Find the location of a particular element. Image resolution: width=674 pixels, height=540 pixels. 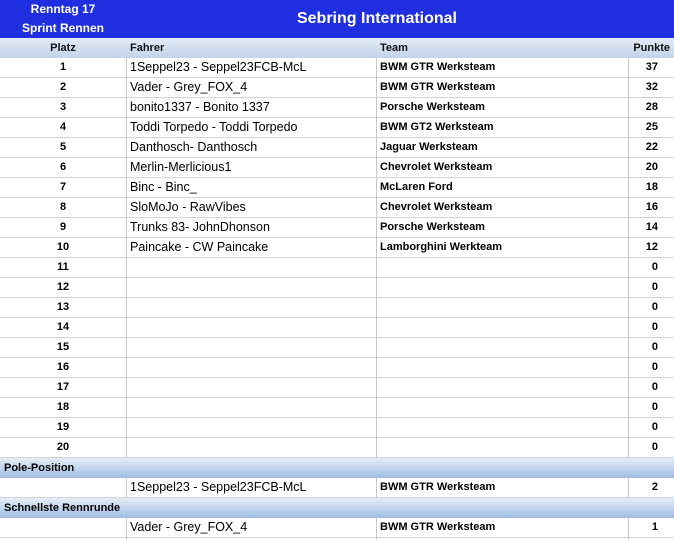

pole-label: Pole-Position is located at coordinates (39, 468).